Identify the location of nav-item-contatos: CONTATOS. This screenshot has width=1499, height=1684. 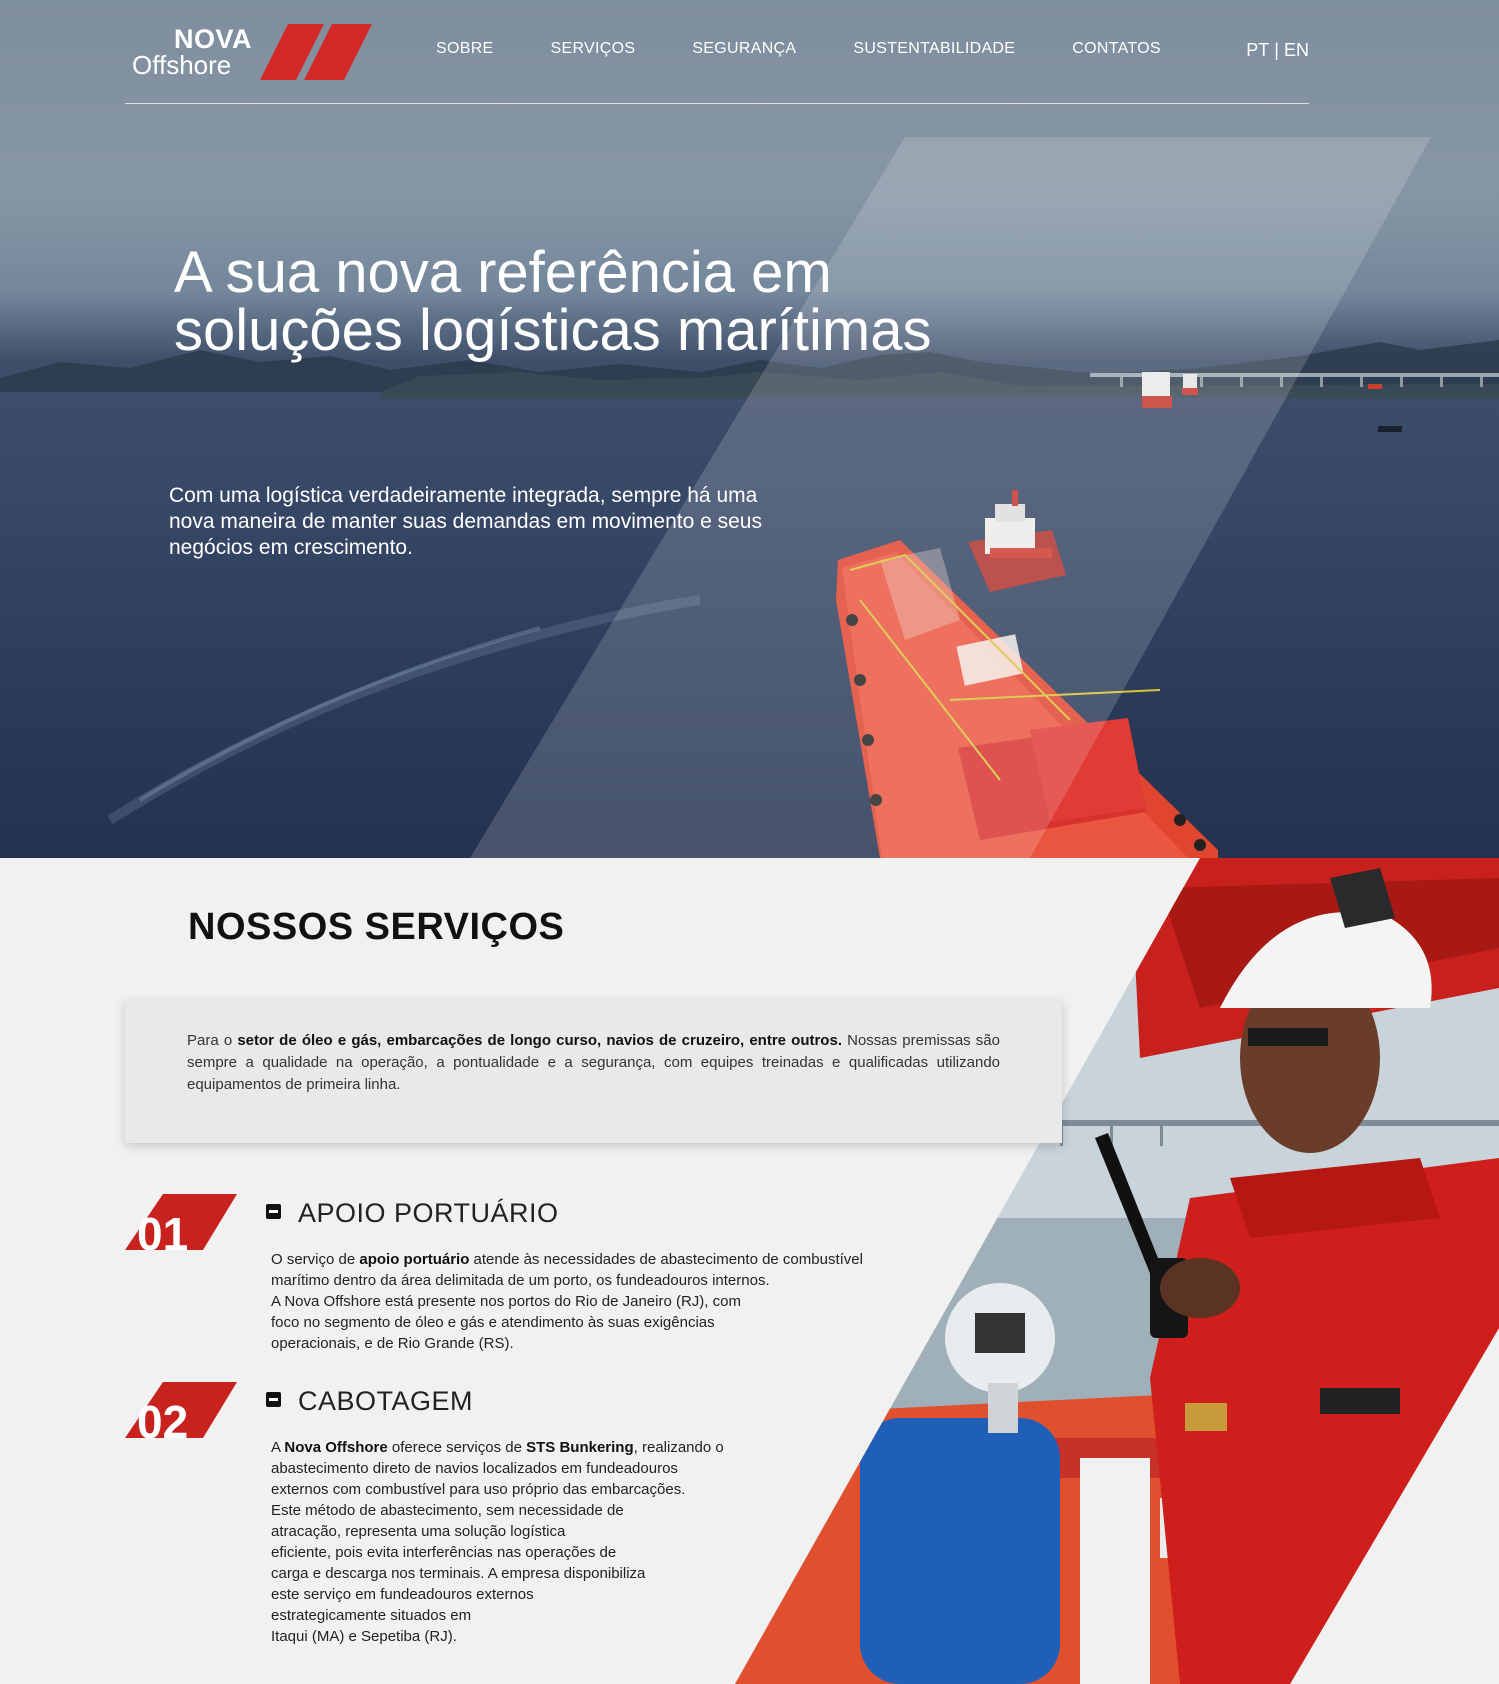
(1116, 49).